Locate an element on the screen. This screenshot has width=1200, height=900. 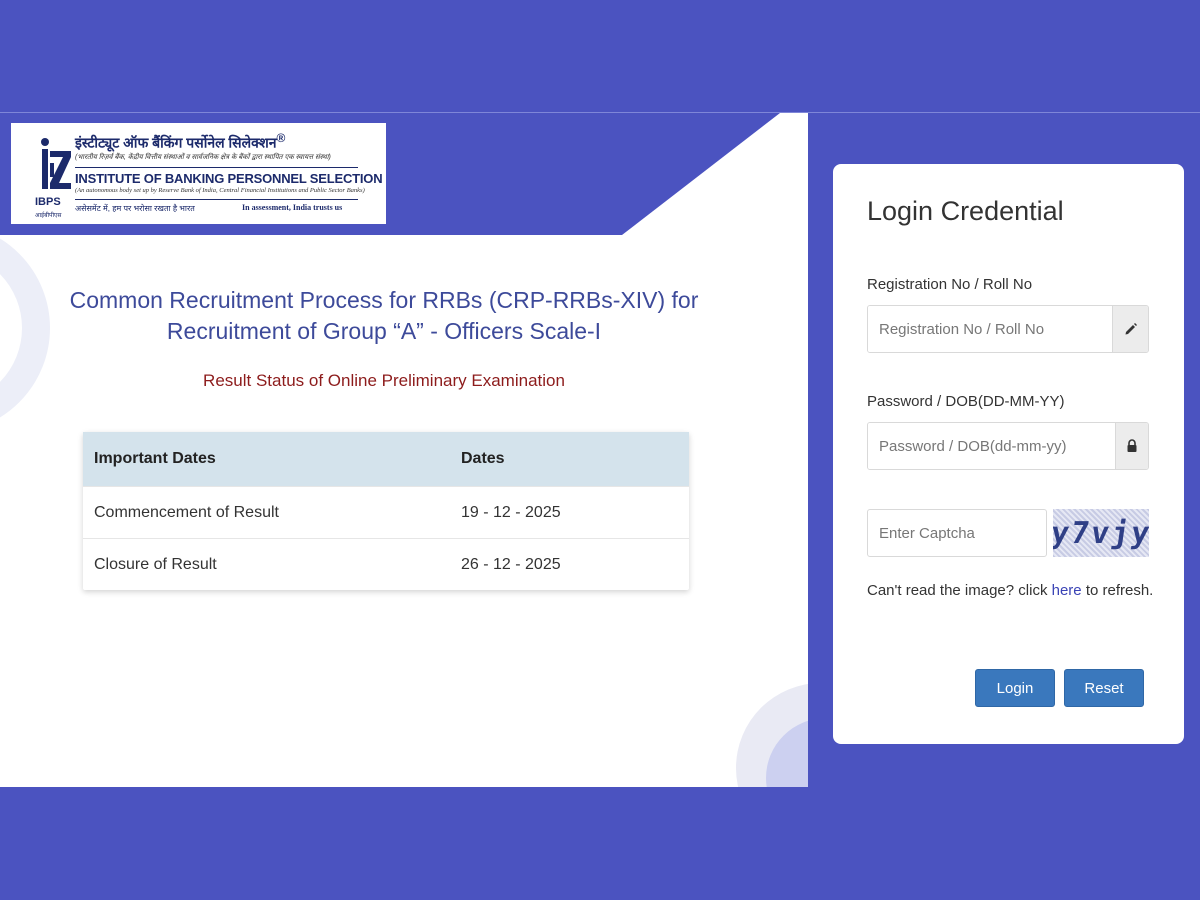
table-row: Closure of Result 26 - 12 - 2025 is located at coordinates (386, 564).